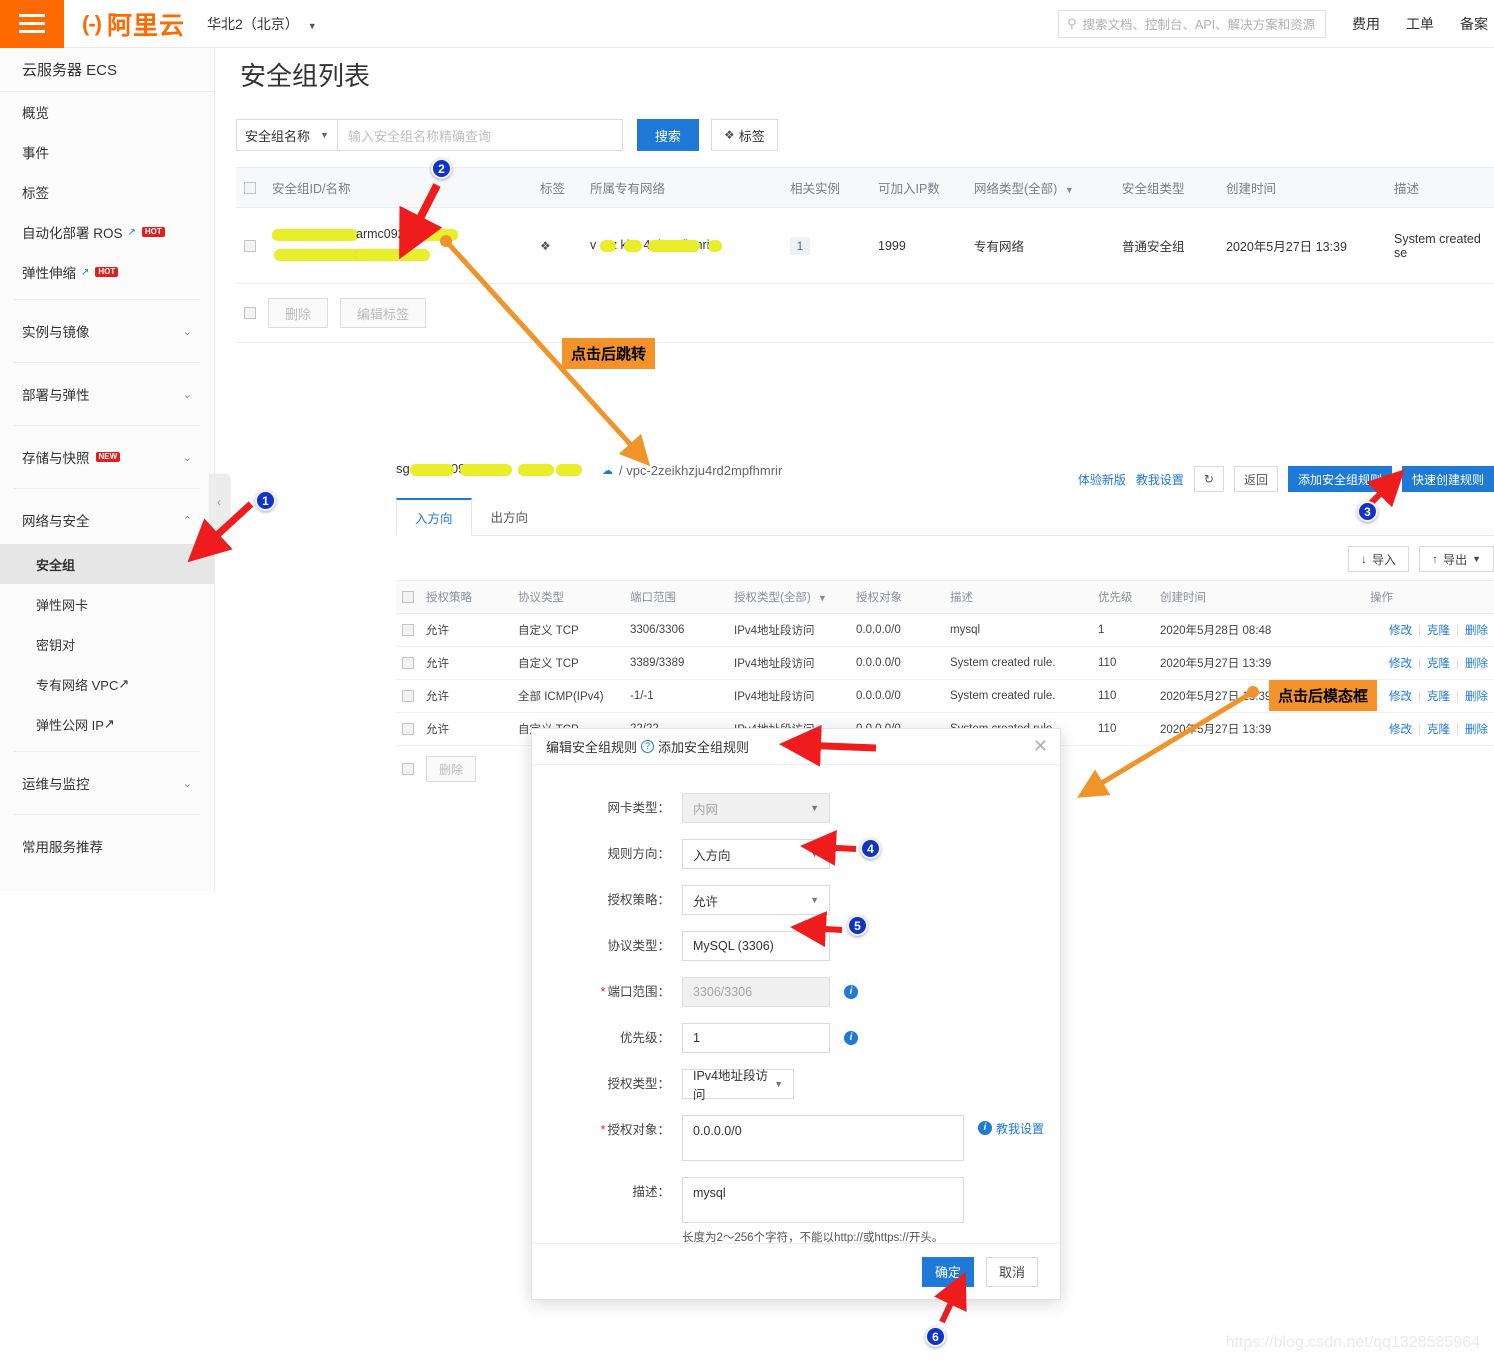 The width and height of the screenshot is (1494, 1360). I want to click on step-badge-3: 3, so click(1367, 511).